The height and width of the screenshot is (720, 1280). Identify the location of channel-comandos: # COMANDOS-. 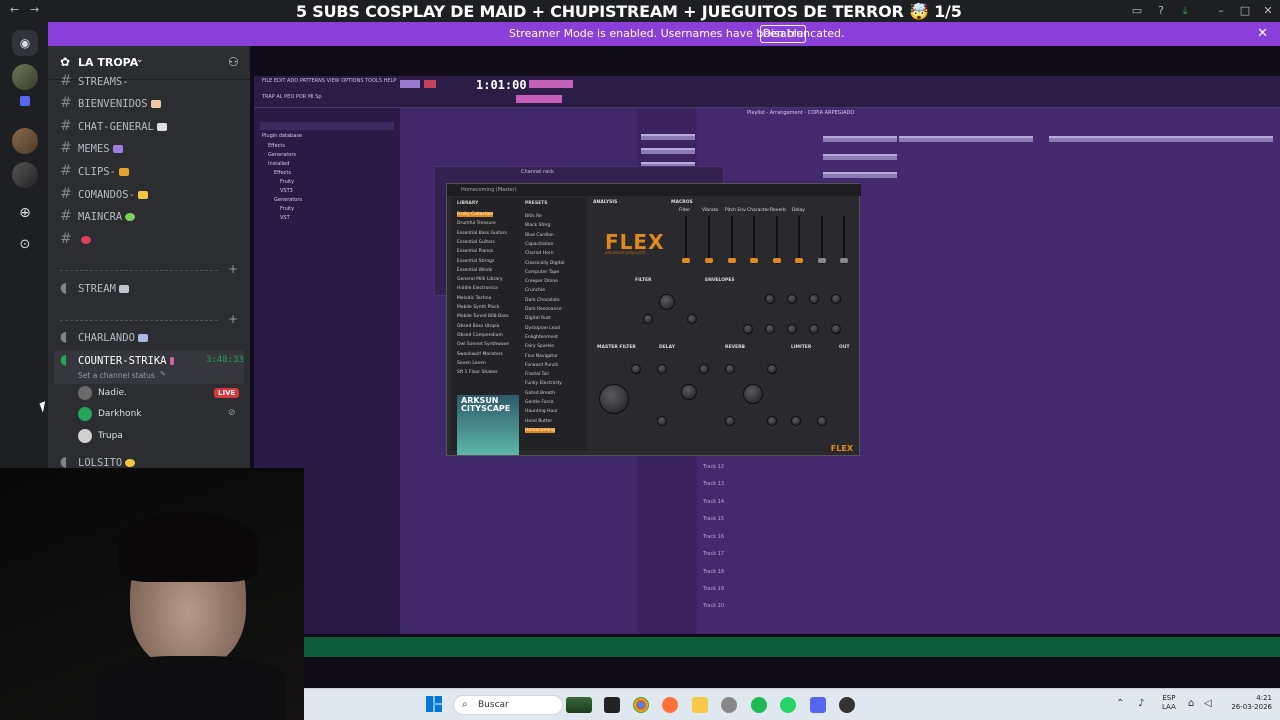
(104, 194).